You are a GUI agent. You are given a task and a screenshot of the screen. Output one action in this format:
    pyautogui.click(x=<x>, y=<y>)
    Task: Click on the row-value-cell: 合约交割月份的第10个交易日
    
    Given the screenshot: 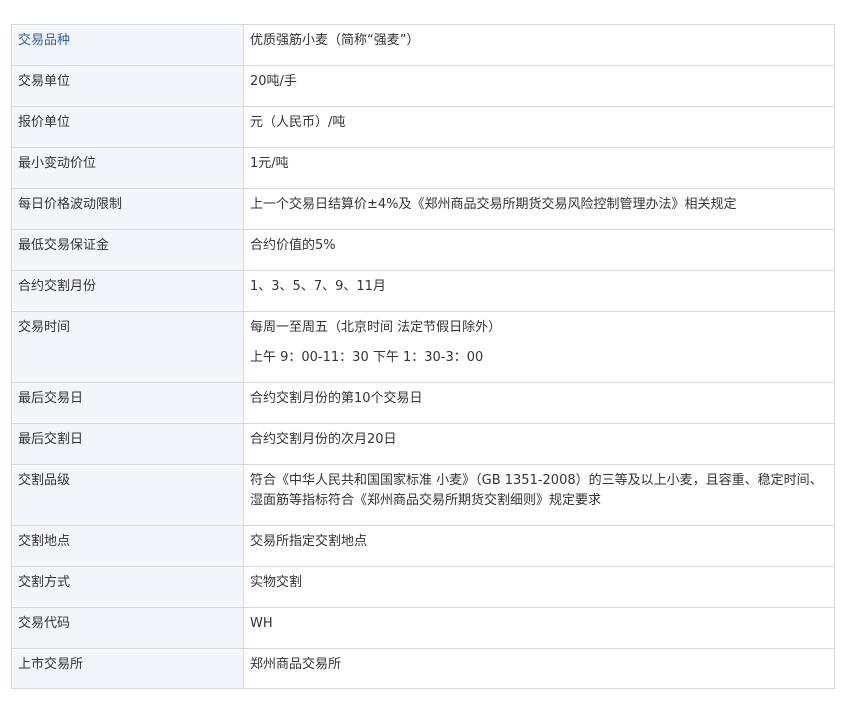 What is the action you would take?
    pyautogui.click(x=539, y=403)
    